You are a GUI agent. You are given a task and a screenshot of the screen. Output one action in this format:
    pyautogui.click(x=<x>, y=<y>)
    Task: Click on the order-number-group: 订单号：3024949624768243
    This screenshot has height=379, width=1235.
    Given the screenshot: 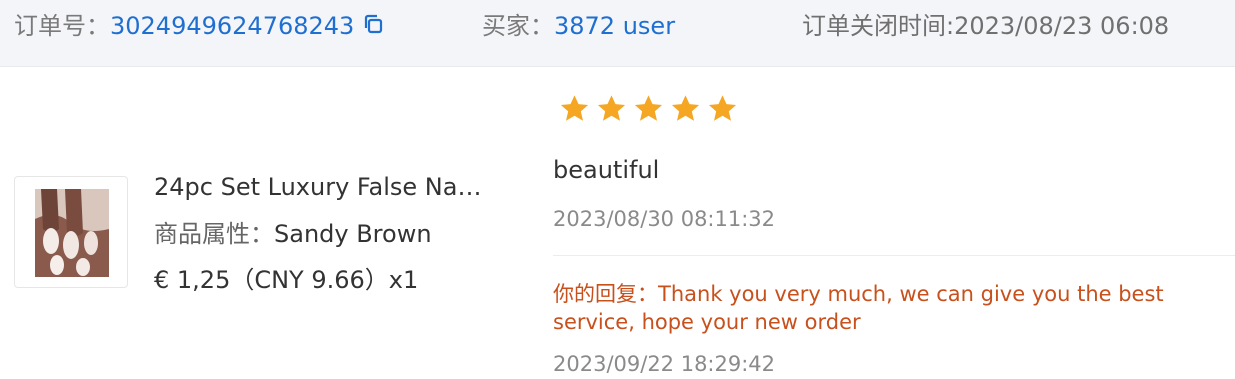 What is the action you would take?
    pyautogui.click(x=199, y=26)
    